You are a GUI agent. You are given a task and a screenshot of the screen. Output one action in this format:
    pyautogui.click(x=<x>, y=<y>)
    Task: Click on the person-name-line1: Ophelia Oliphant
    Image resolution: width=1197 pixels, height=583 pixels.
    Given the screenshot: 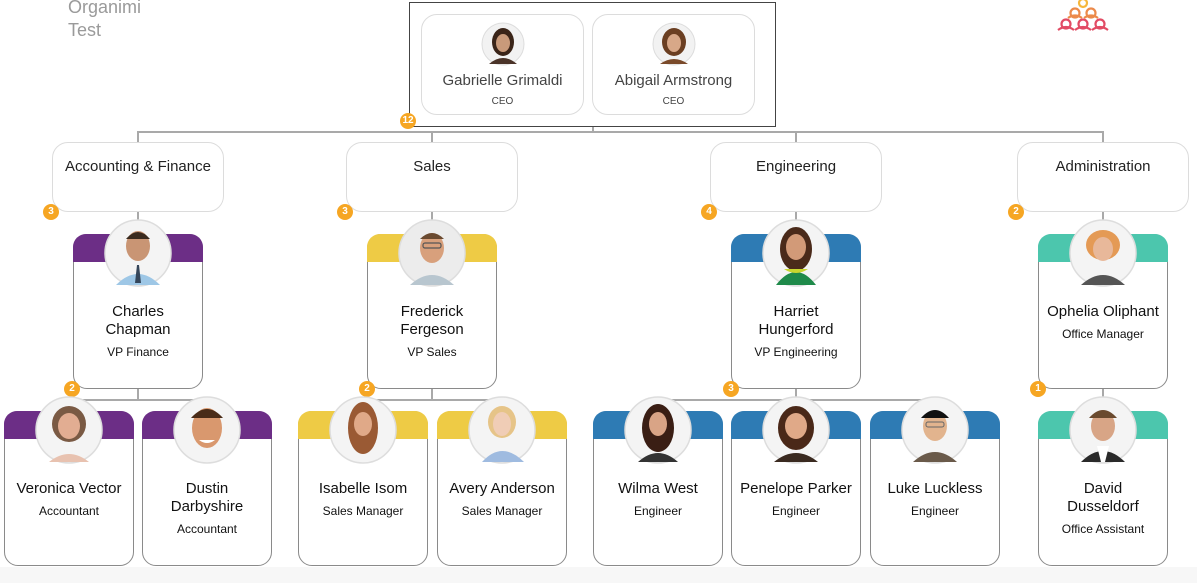 What is the action you would take?
    pyautogui.click(x=1103, y=311)
    